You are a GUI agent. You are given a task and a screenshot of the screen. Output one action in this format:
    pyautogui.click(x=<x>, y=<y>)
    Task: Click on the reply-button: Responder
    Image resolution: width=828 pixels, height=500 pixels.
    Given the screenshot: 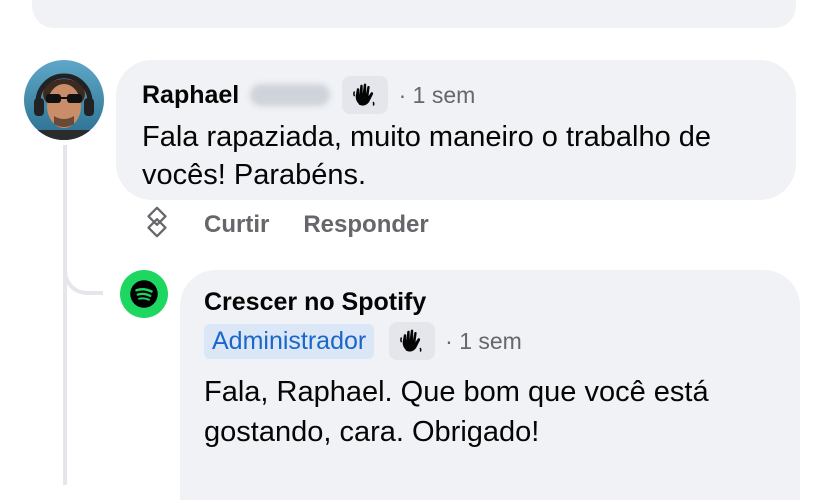 What is the action you would take?
    pyautogui.click(x=365, y=225)
    